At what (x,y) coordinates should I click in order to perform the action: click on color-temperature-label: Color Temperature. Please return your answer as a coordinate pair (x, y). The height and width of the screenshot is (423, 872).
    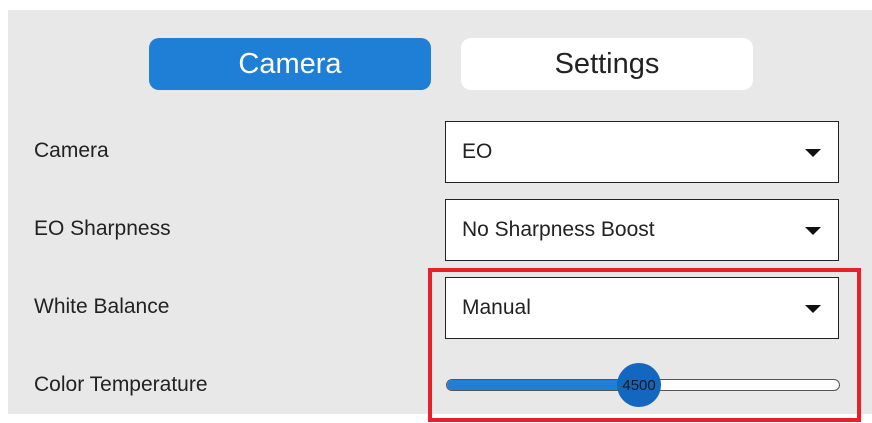
    Looking at the image, I should click on (121, 384).